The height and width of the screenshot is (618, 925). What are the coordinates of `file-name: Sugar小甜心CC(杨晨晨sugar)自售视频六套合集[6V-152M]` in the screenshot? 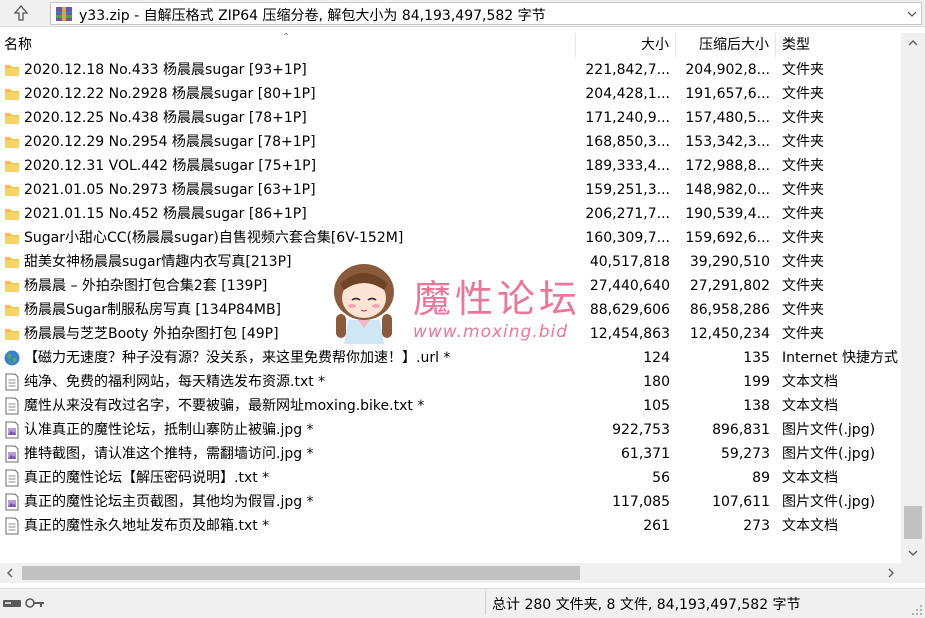 It's located at (214, 238).